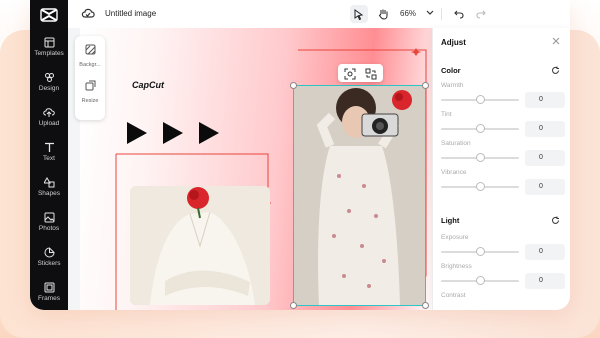 The width and height of the screenshot is (600, 338). I want to click on rail-item-templates: Templates, so click(49, 47).